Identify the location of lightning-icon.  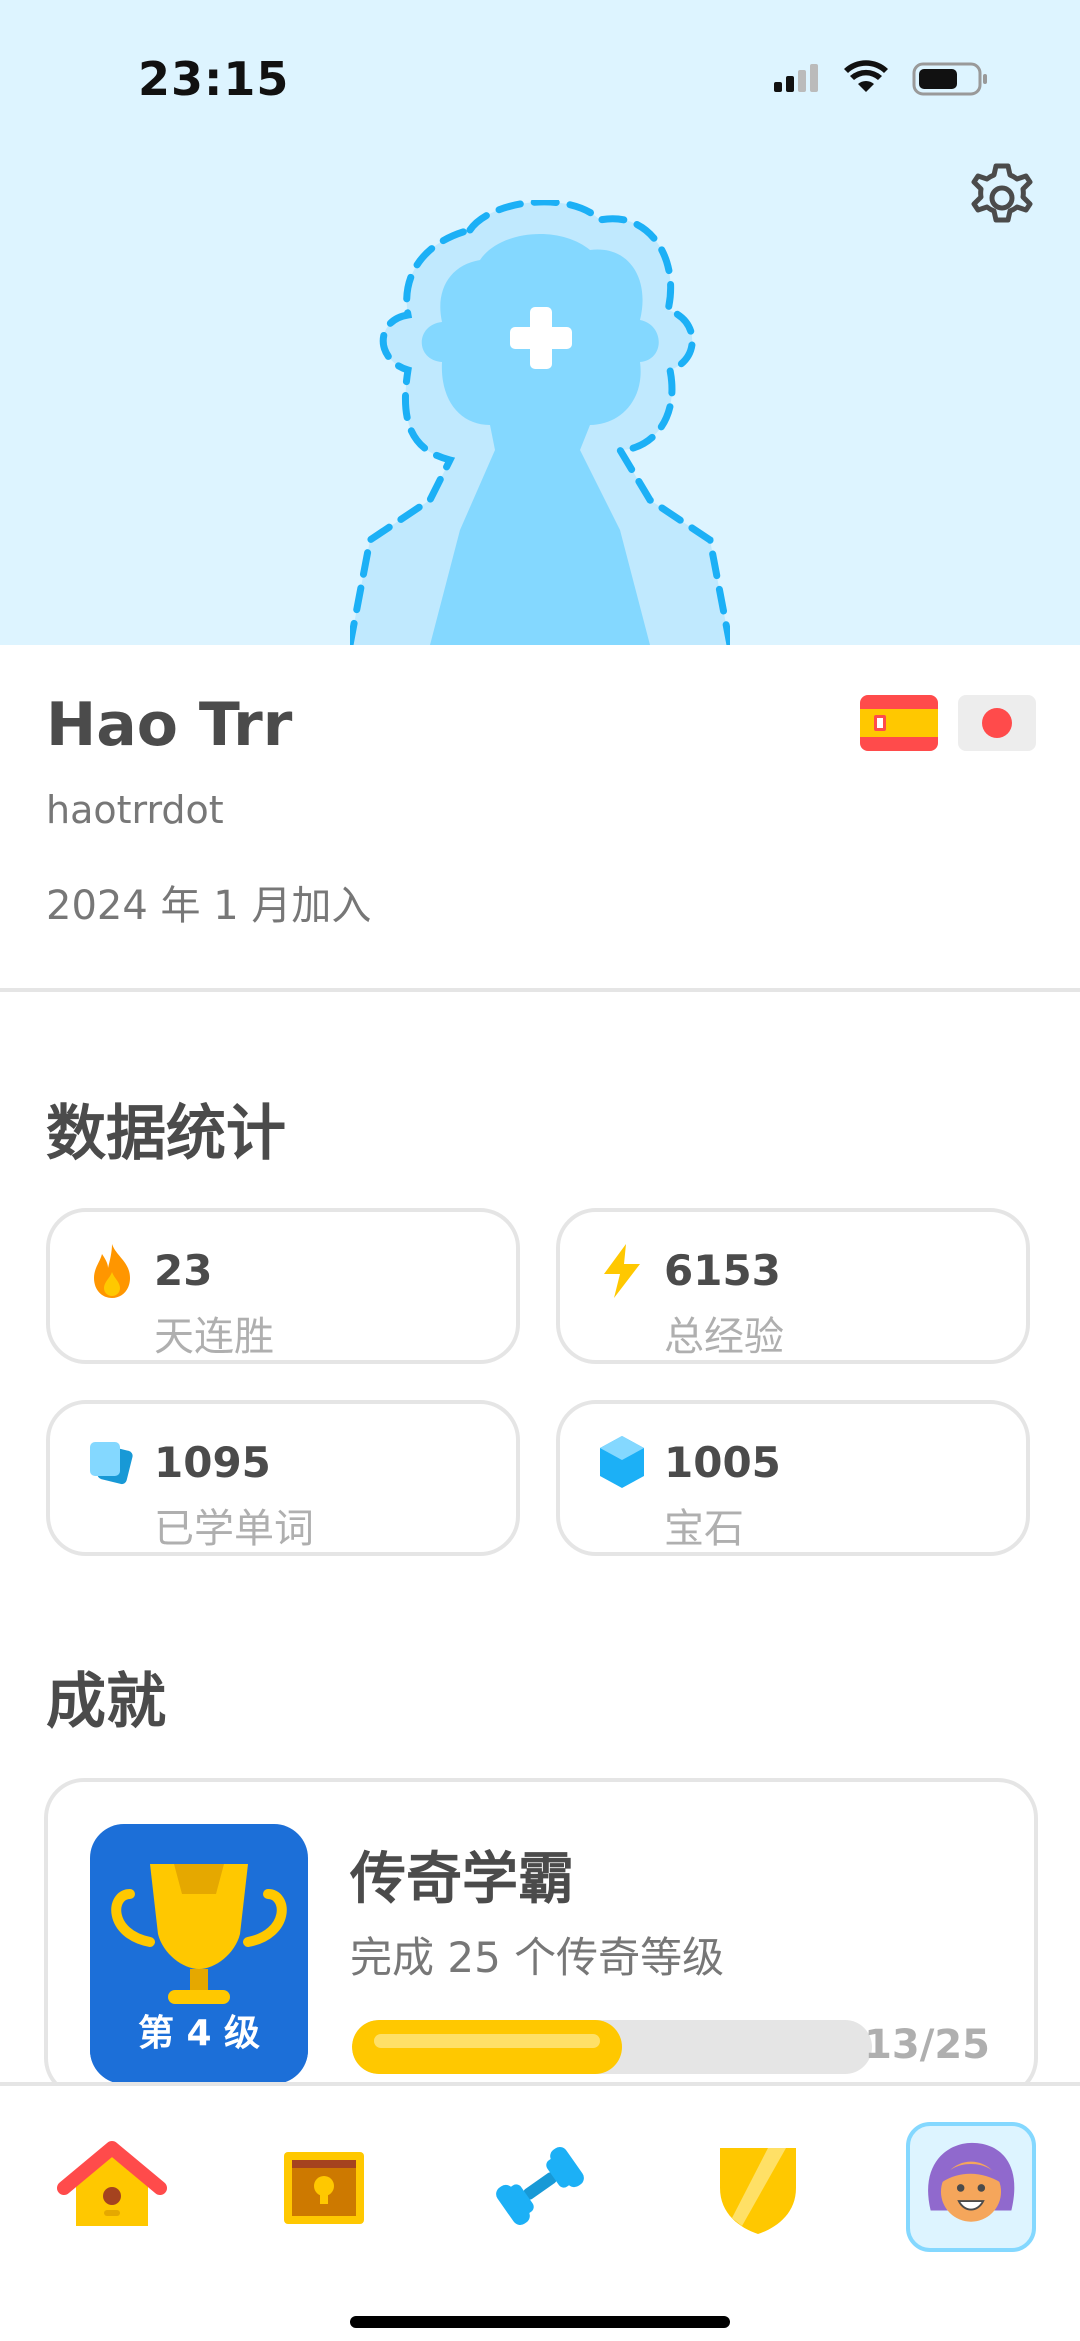
(622, 1270).